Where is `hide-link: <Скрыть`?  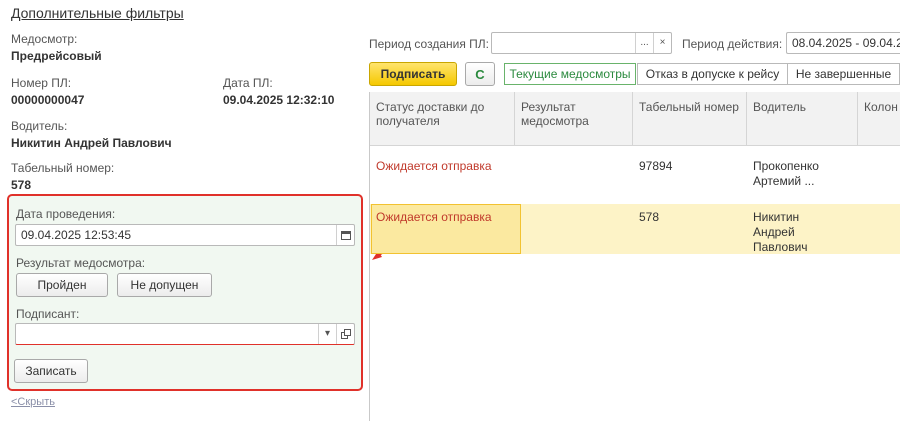 hide-link: <Скрыть is located at coordinates (33, 402).